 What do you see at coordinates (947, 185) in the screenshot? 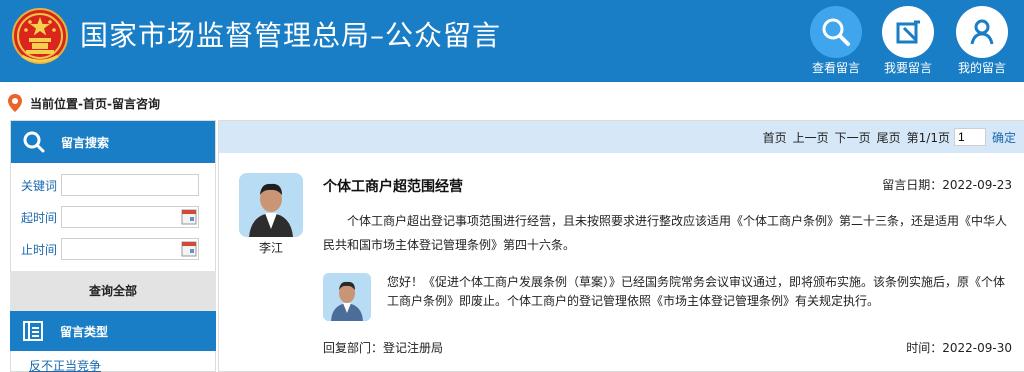
I see `message-date: 留言日期：2022-09-23` at bounding box center [947, 185].